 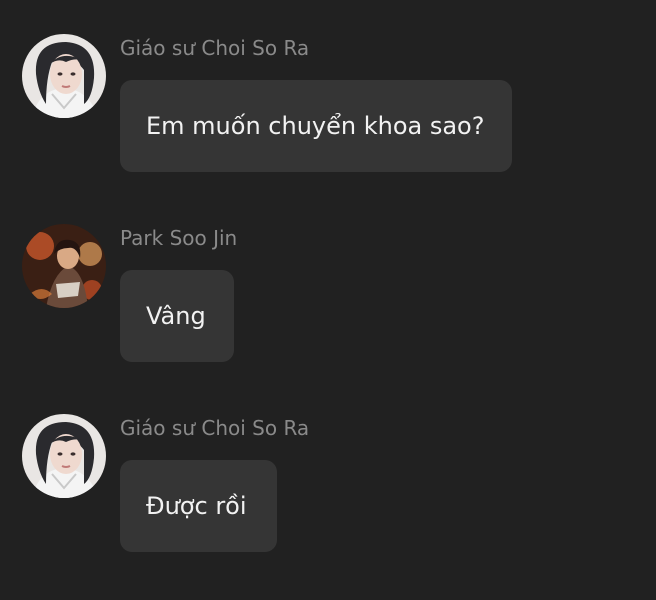 I want to click on message-text: Được rồi, so click(x=196, y=506).